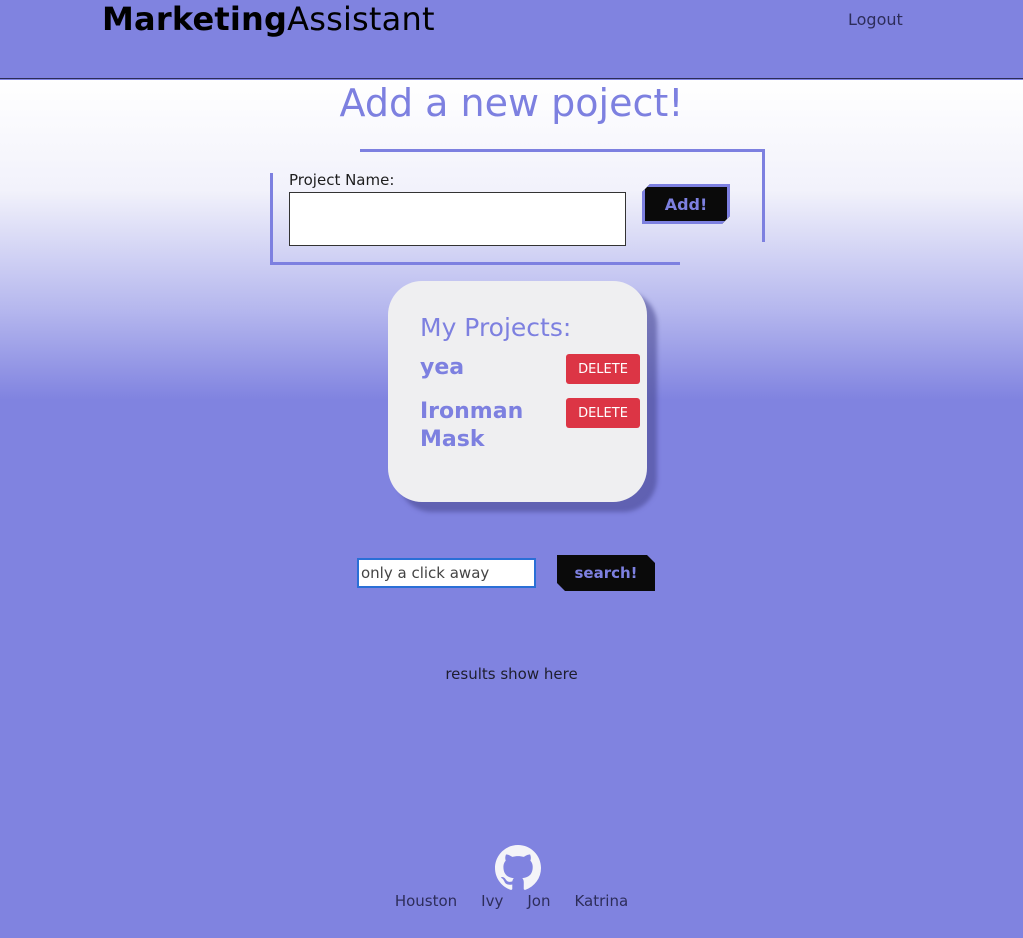 The image size is (1023, 938). I want to click on page-title: Add a new poject!, so click(511, 103).